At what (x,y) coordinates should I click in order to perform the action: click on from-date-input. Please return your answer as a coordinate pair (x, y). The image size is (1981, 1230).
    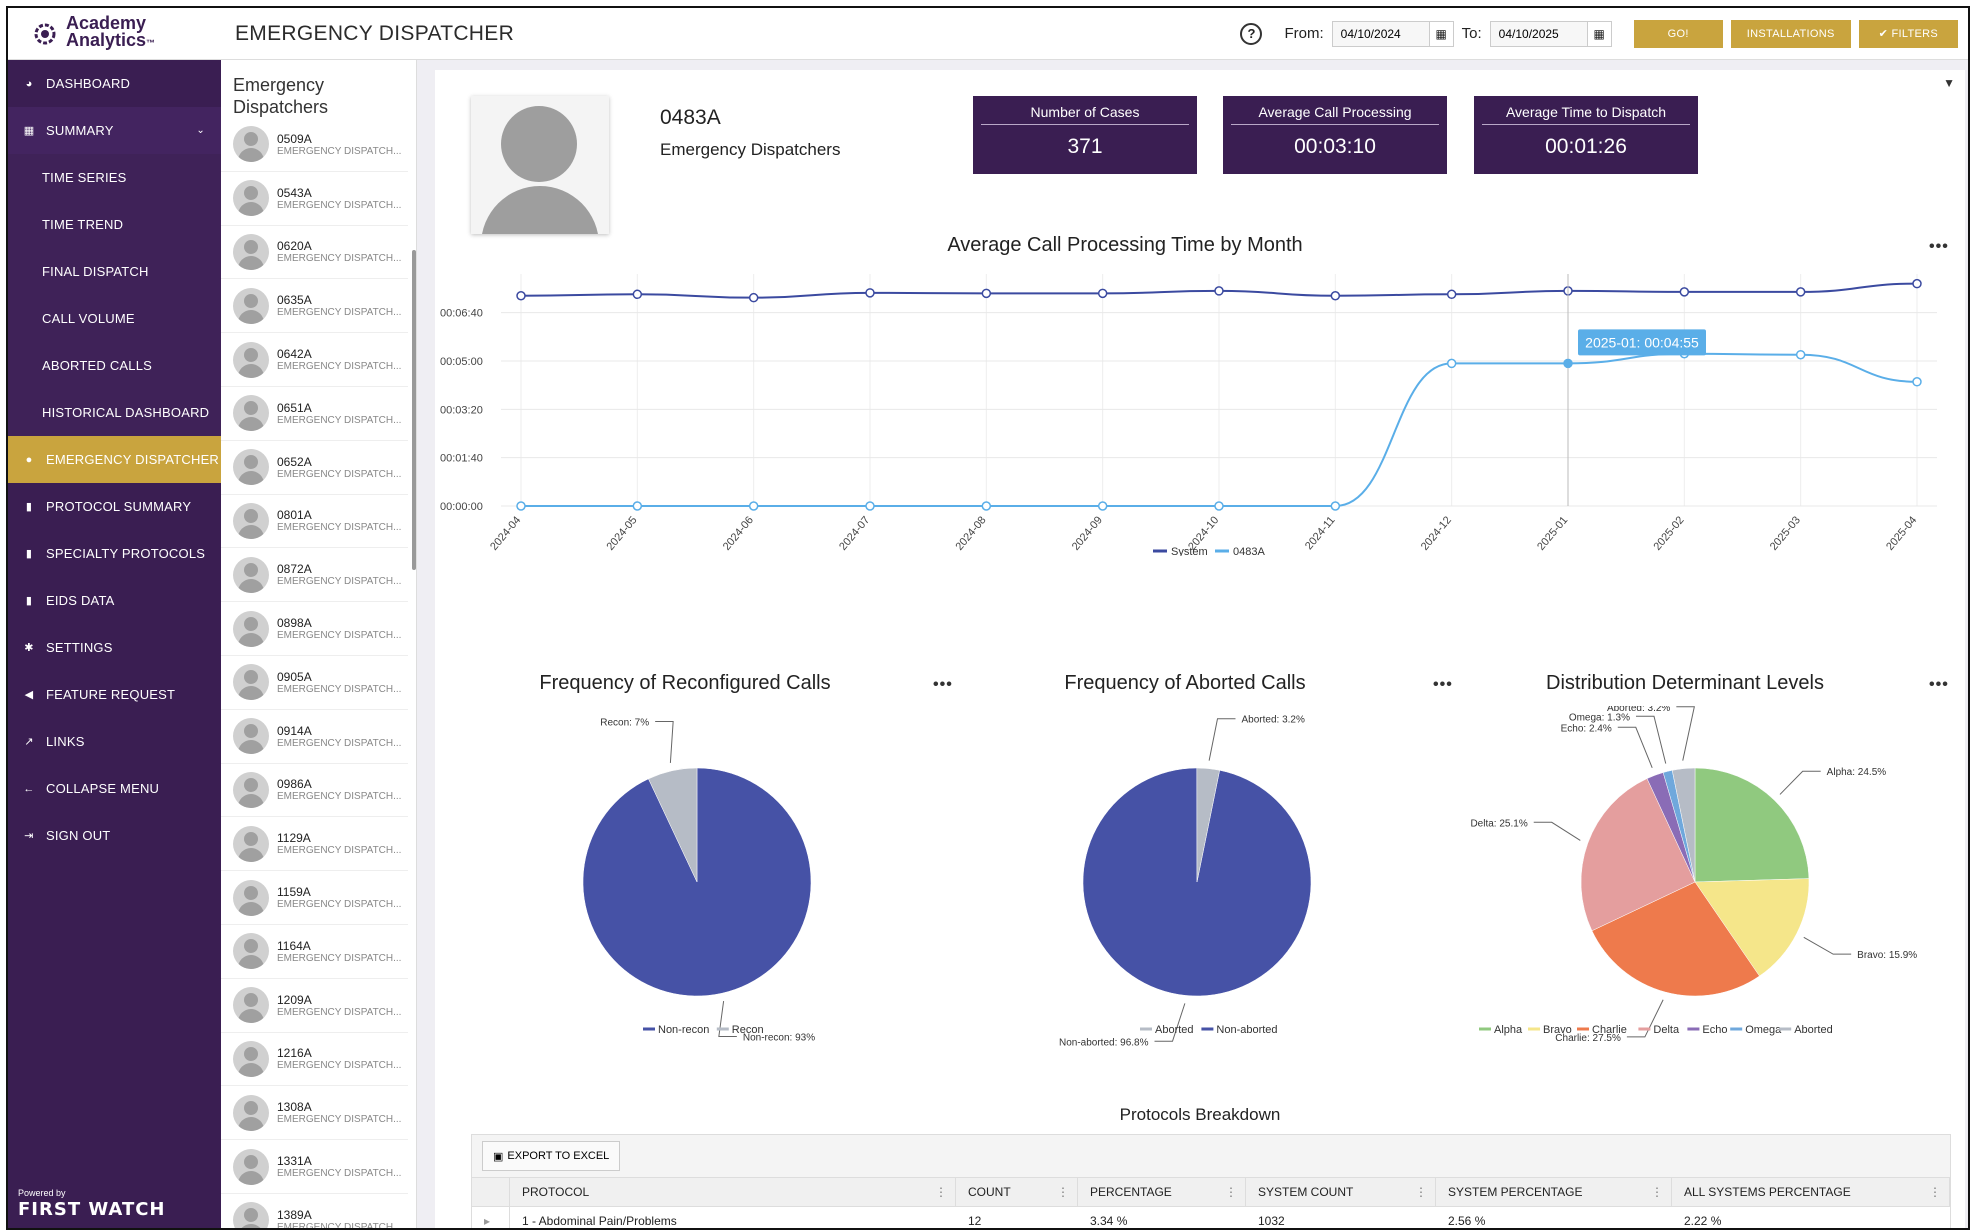
    Looking at the image, I should click on (1380, 33).